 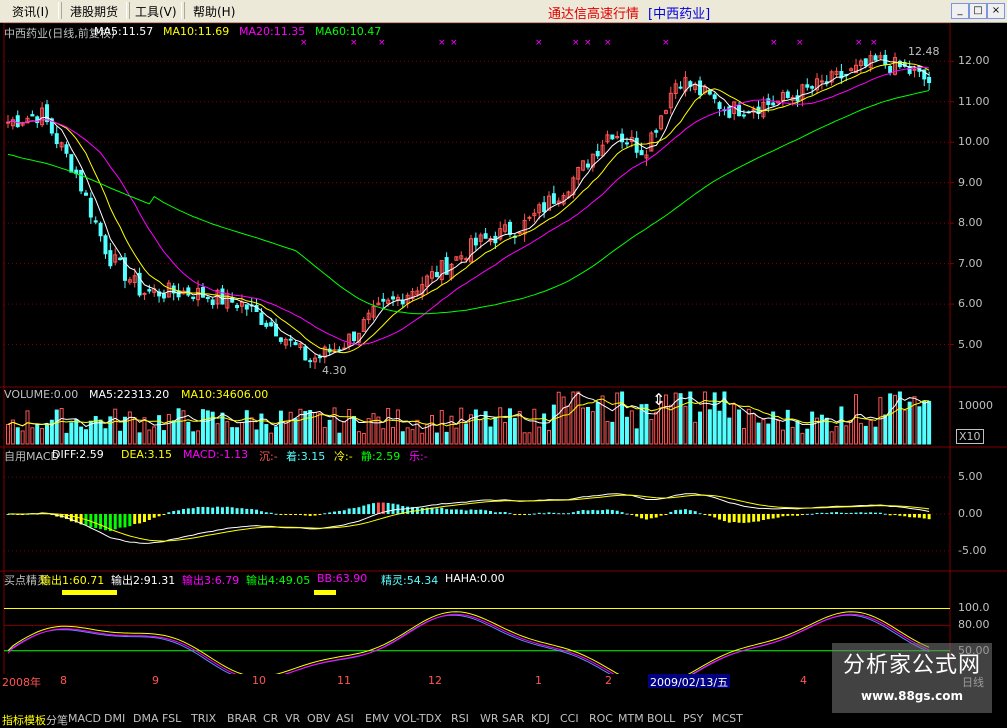 I want to click on indicator-tab: PSY, so click(x=693, y=718).